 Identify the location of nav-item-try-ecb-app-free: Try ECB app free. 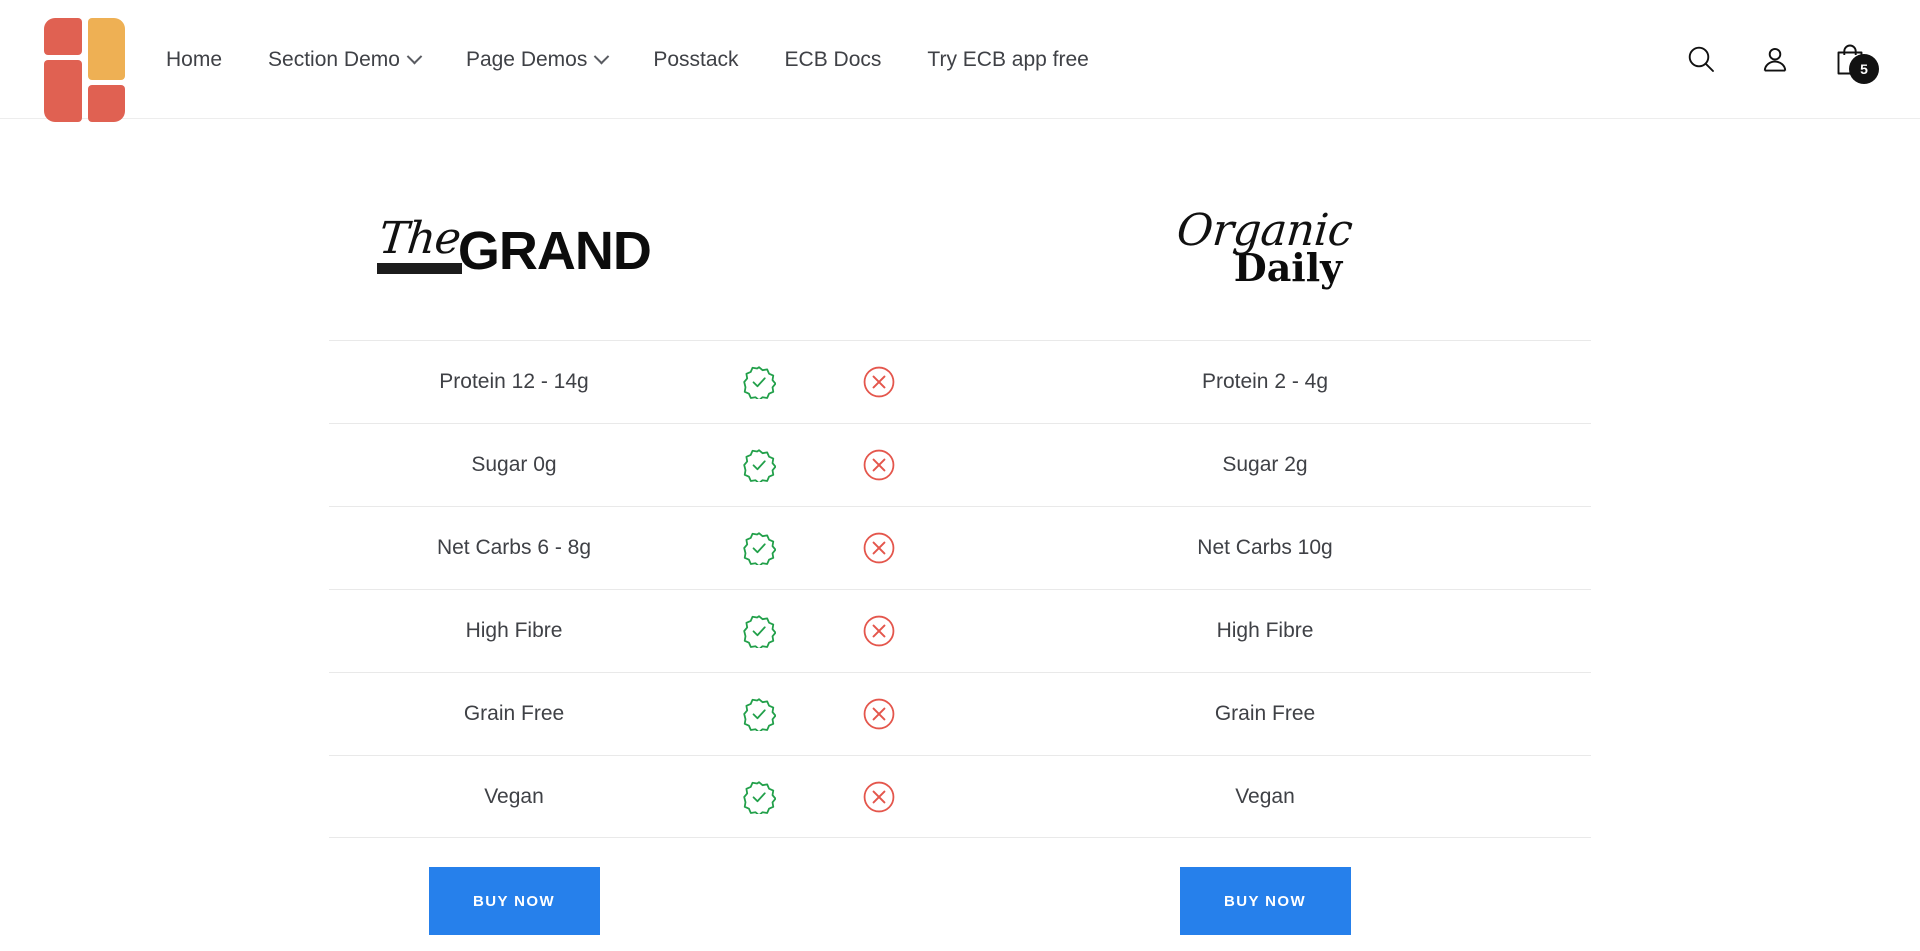
(1007, 59).